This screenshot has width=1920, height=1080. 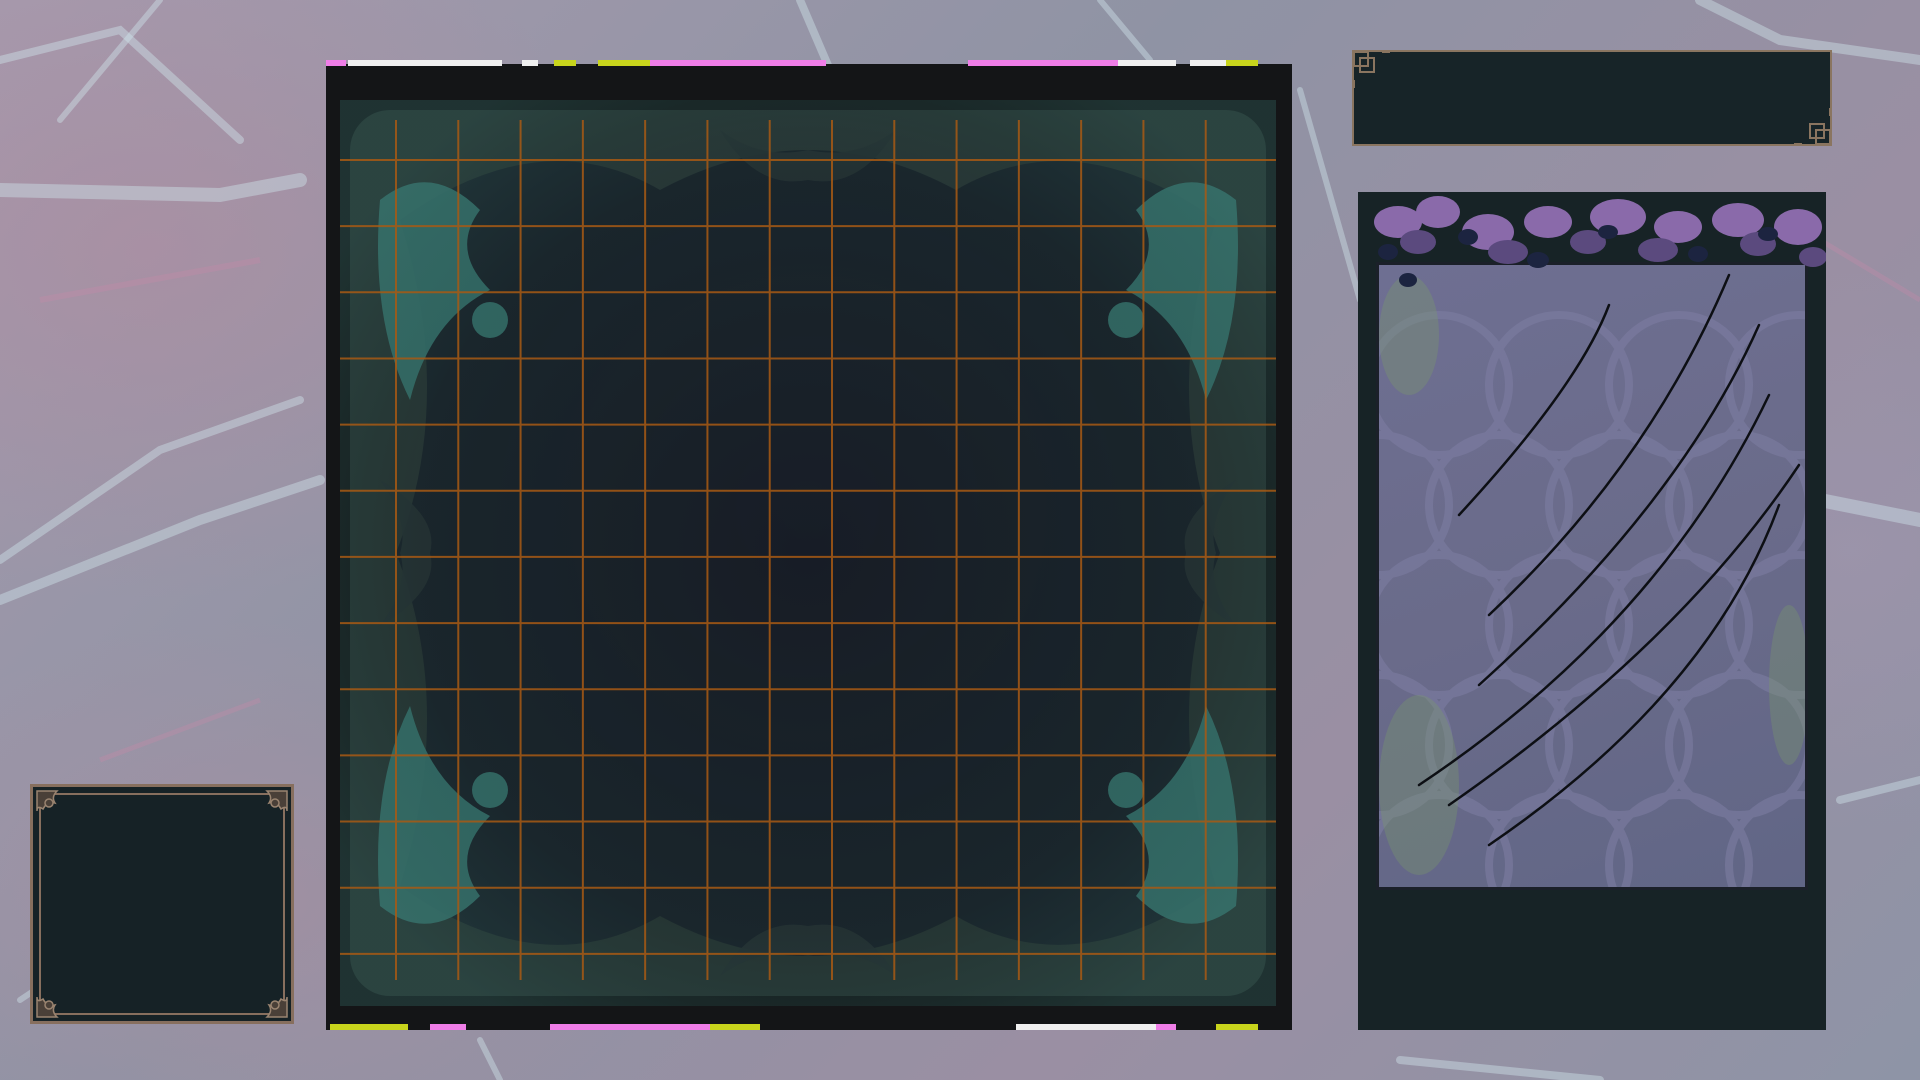 I want to click on mini-panel, so click(x=162, y=904).